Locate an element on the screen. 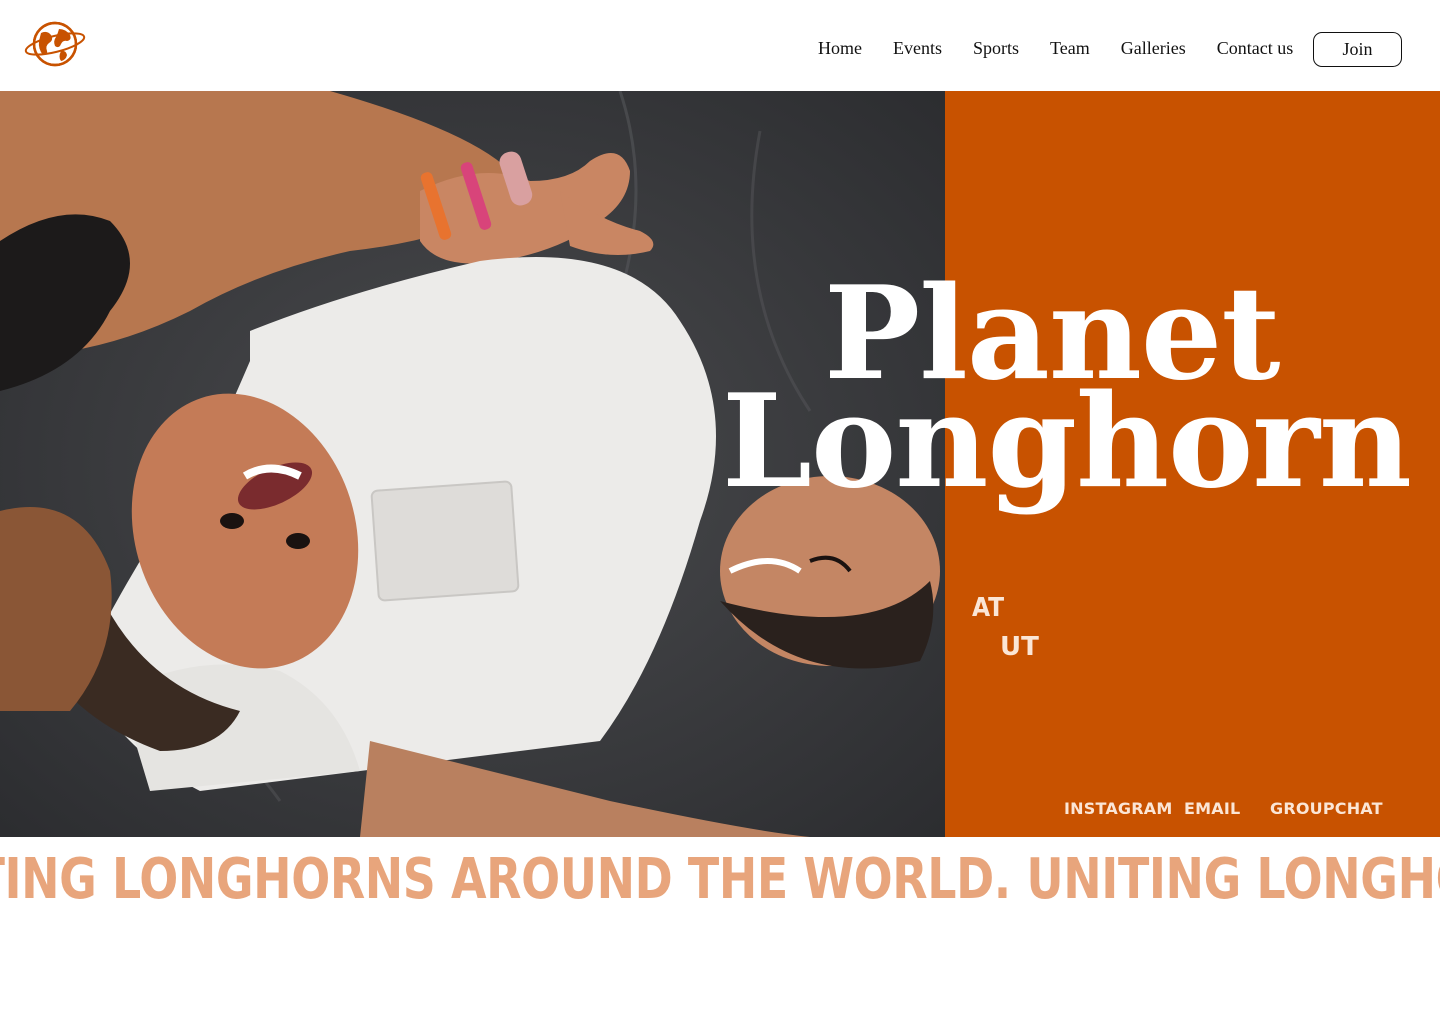 The image size is (1440, 1024). globe-icon is located at coordinates (55, 44).